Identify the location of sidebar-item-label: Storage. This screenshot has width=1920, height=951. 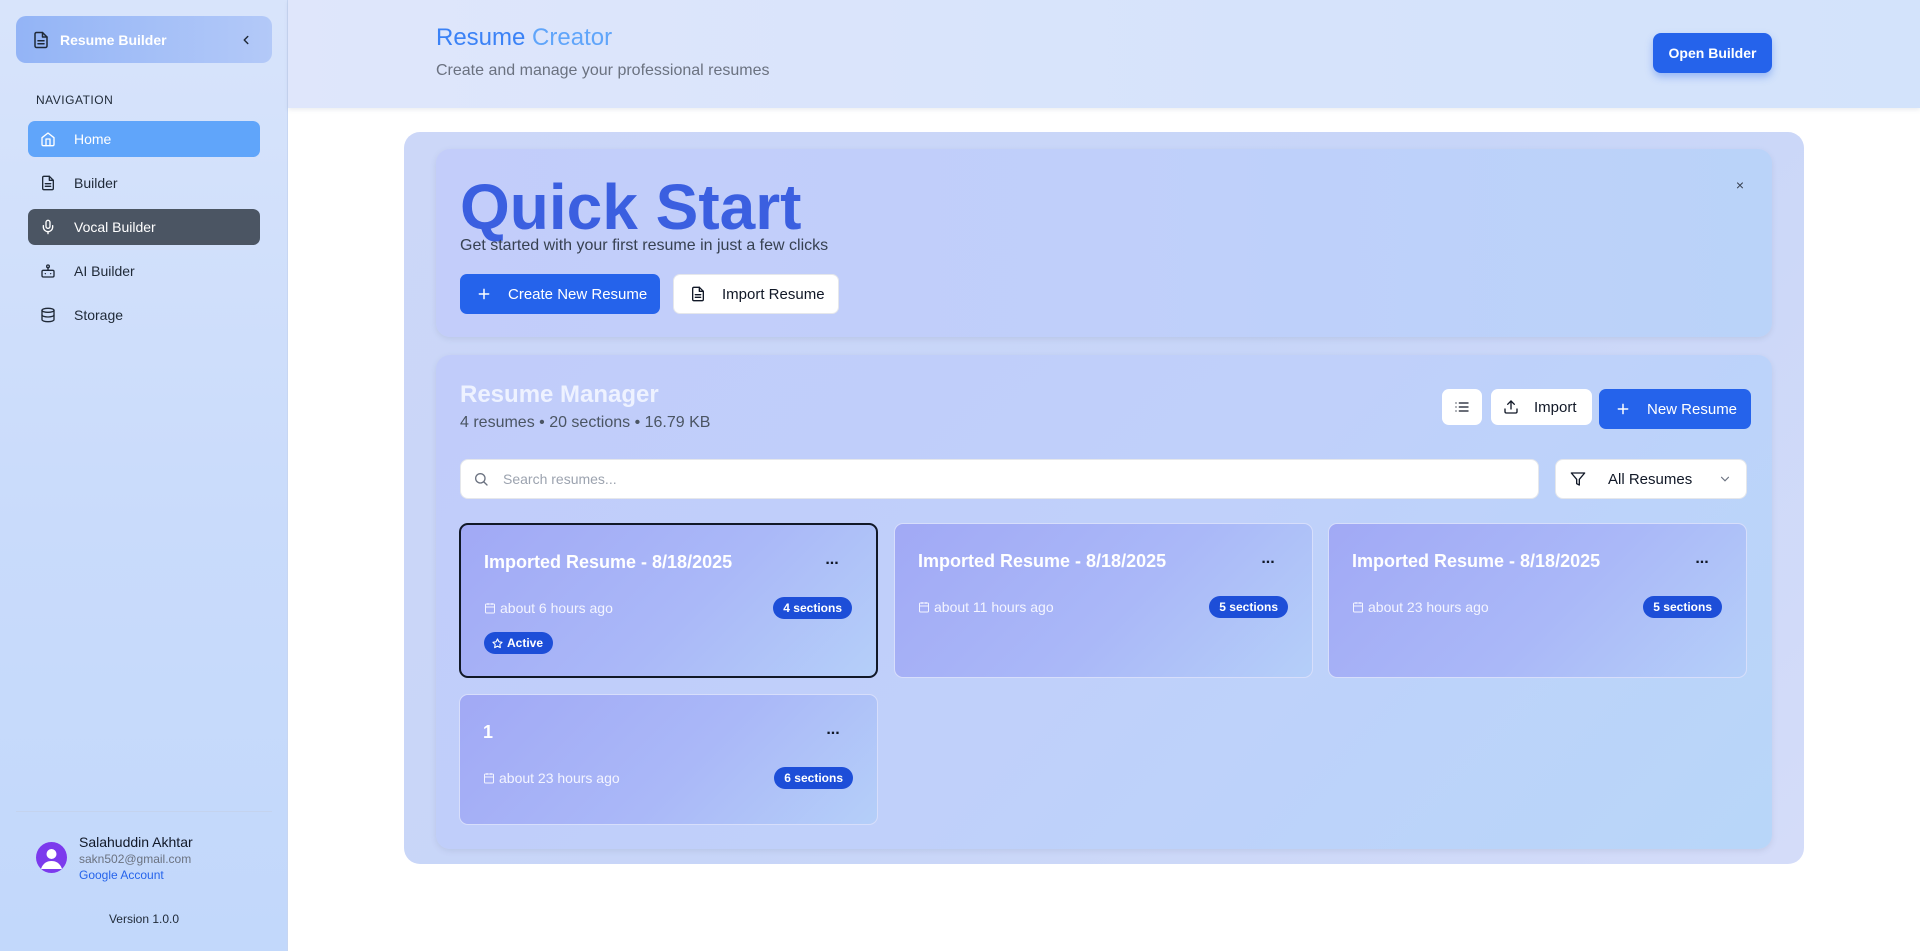
(99, 315).